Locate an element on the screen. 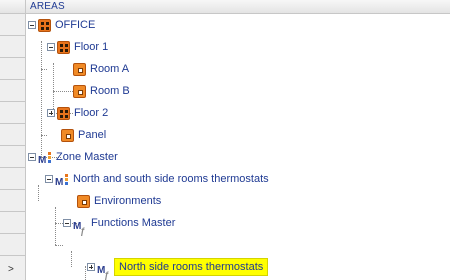 This screenshot has height=280, width=450. tree-node-north-side-thermostats: Mƒ North side rooms thermostats is located at coordinates (178, 268).